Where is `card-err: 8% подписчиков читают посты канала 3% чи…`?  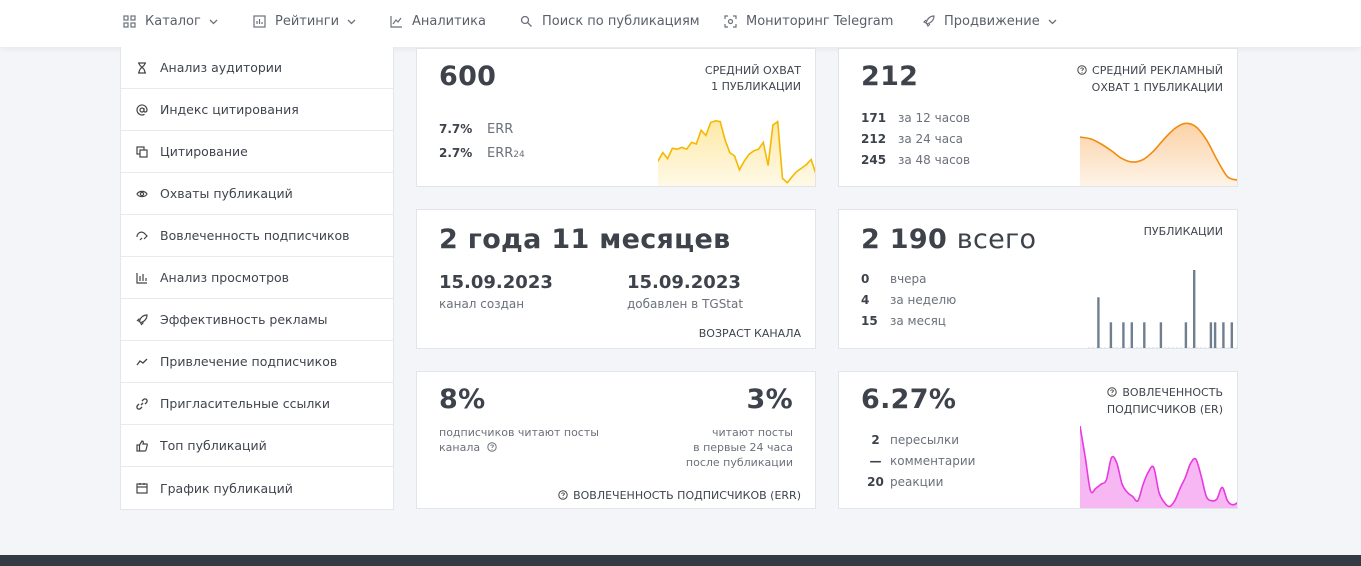 card-err: 8% подписчиков читают посты канала 3% чи… is located at coordinates (616, 440).